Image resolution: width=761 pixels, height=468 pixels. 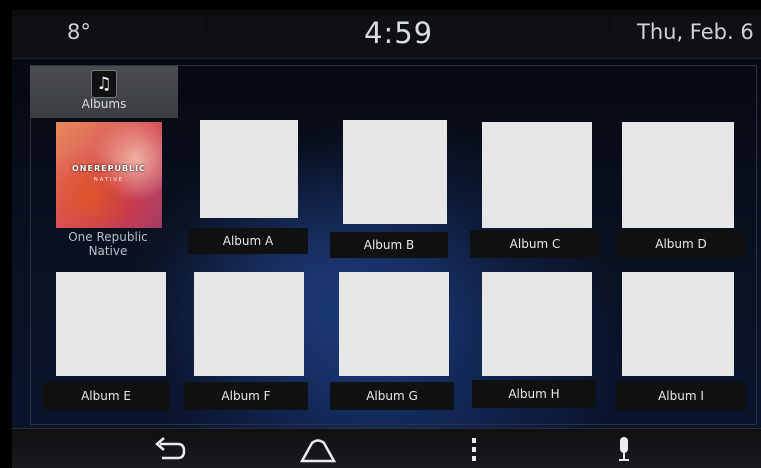 What do you see at coordinates (534, 394) in the screenshot?
I see `album-caption: Album H` at bounding box center [534, 394].